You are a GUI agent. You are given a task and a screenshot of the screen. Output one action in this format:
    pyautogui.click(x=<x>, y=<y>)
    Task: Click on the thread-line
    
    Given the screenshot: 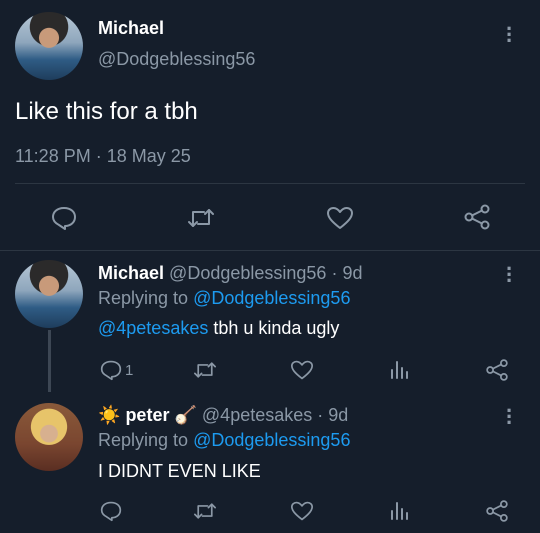 What is the action you would take?
    pyautogui.click(x=49, y=361)
    